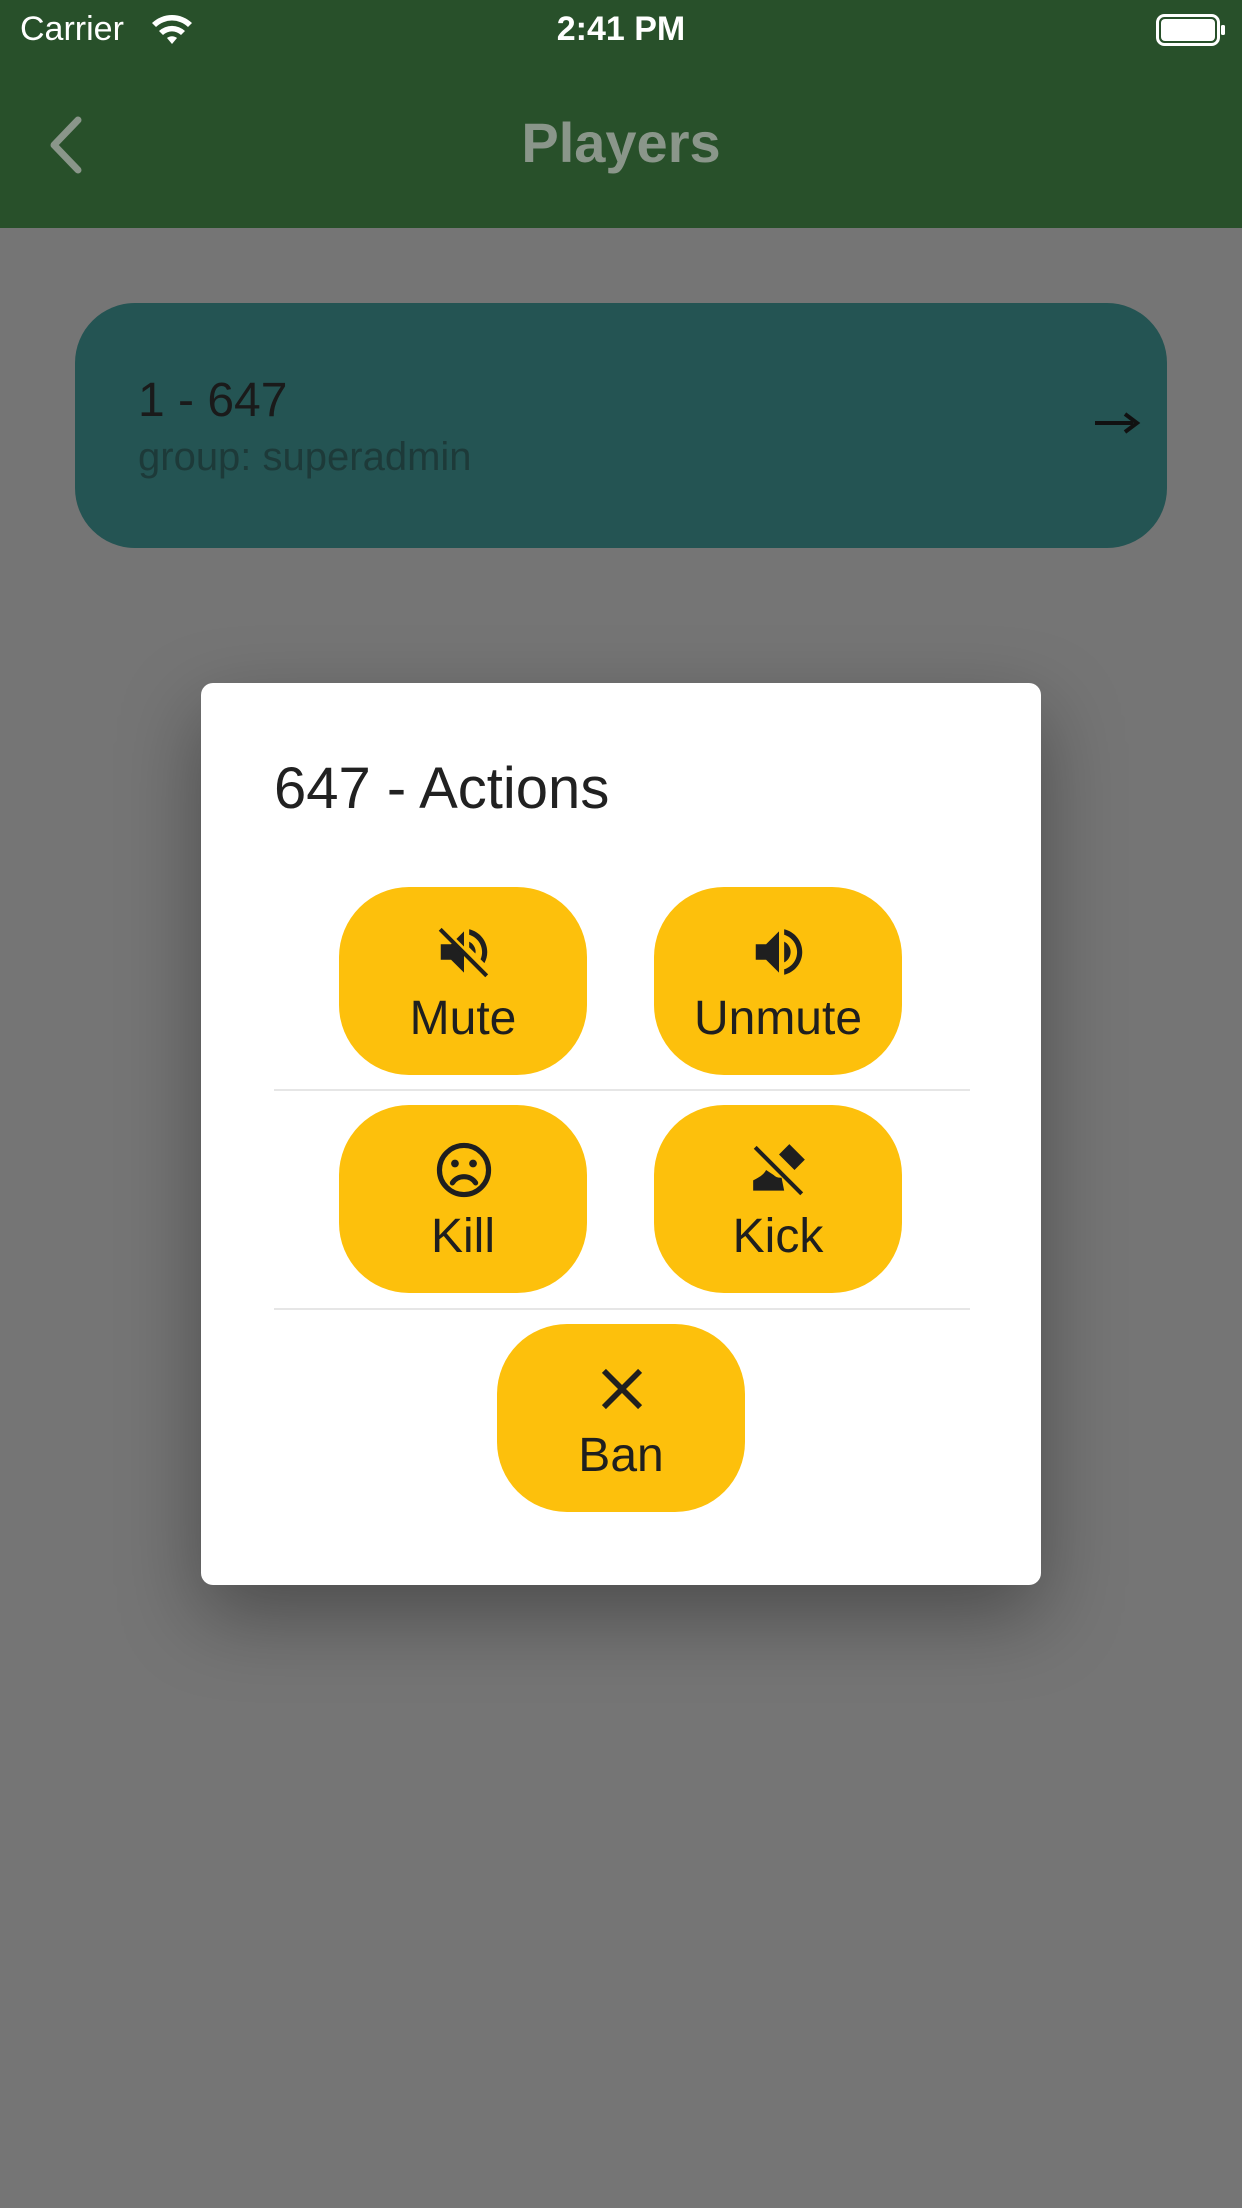 This screenshot has height=2208, width=1242. What do you see at coordinates (621, 425) in the screenshot?
I see `player-card: 1 - 647 group: superadmin` at bounding box center [621, 425].